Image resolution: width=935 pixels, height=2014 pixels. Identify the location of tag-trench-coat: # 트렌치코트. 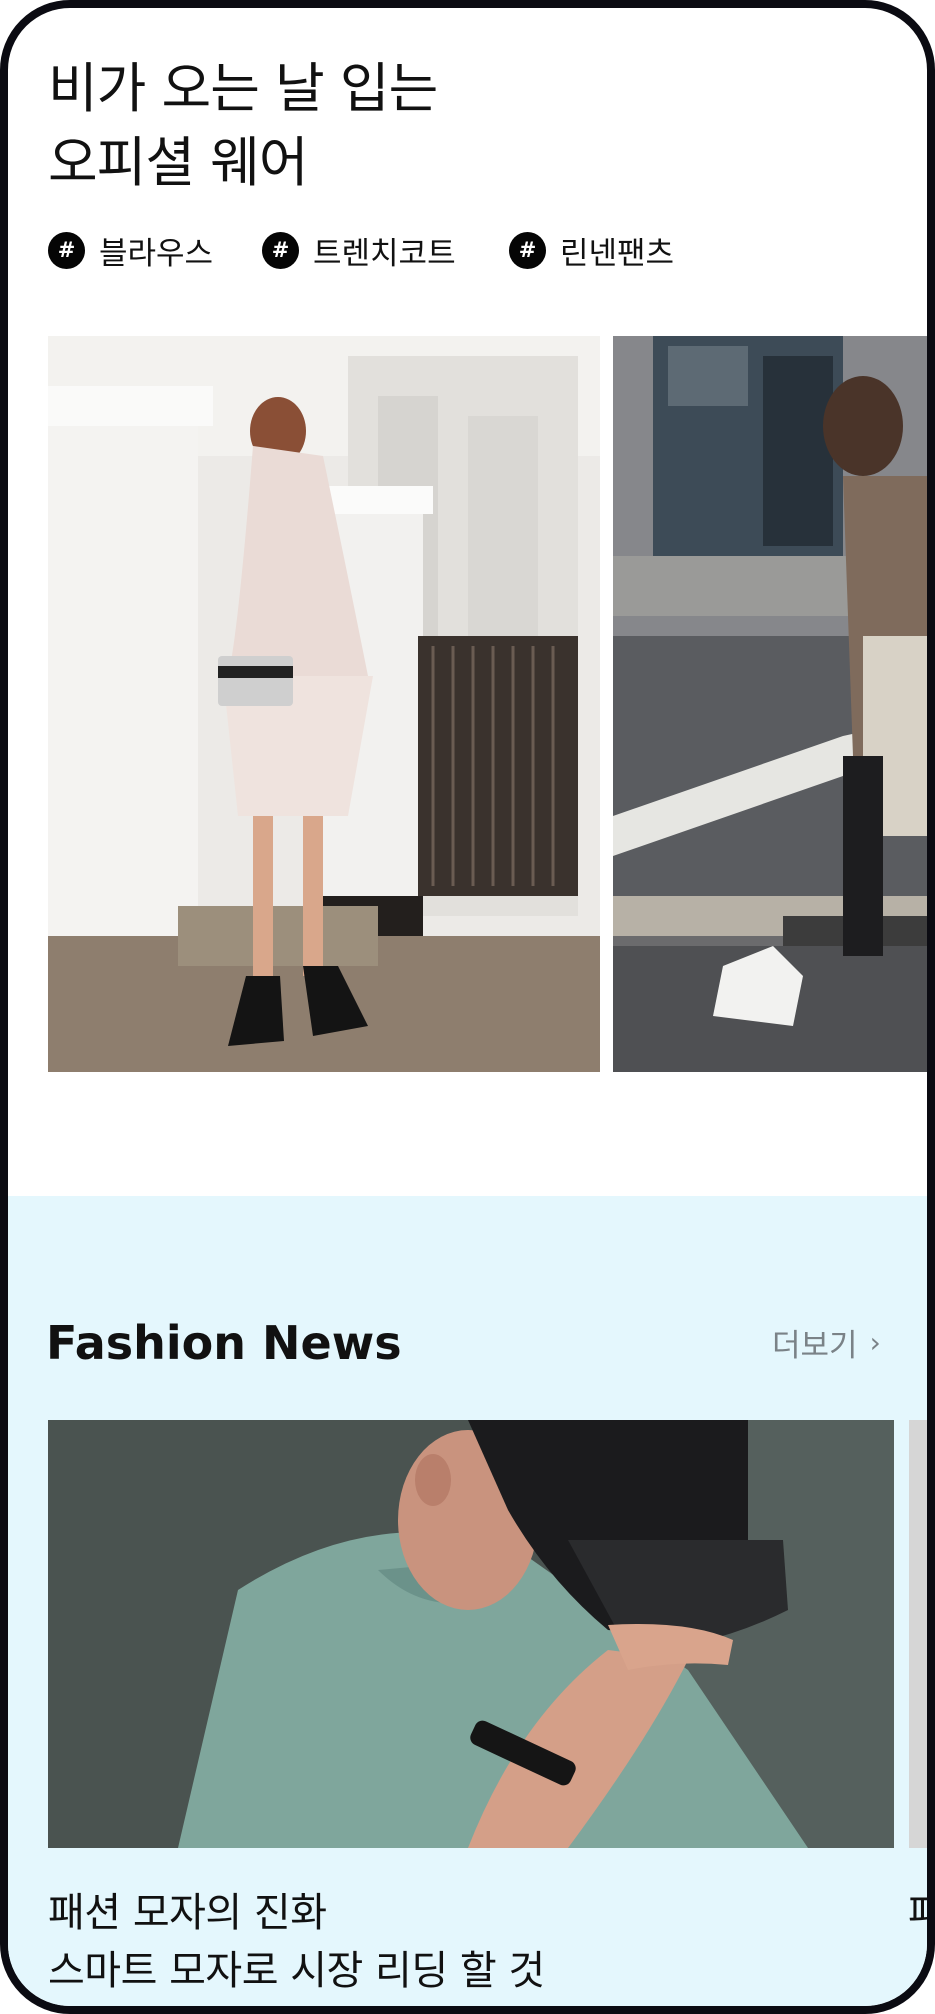
(359, 251).